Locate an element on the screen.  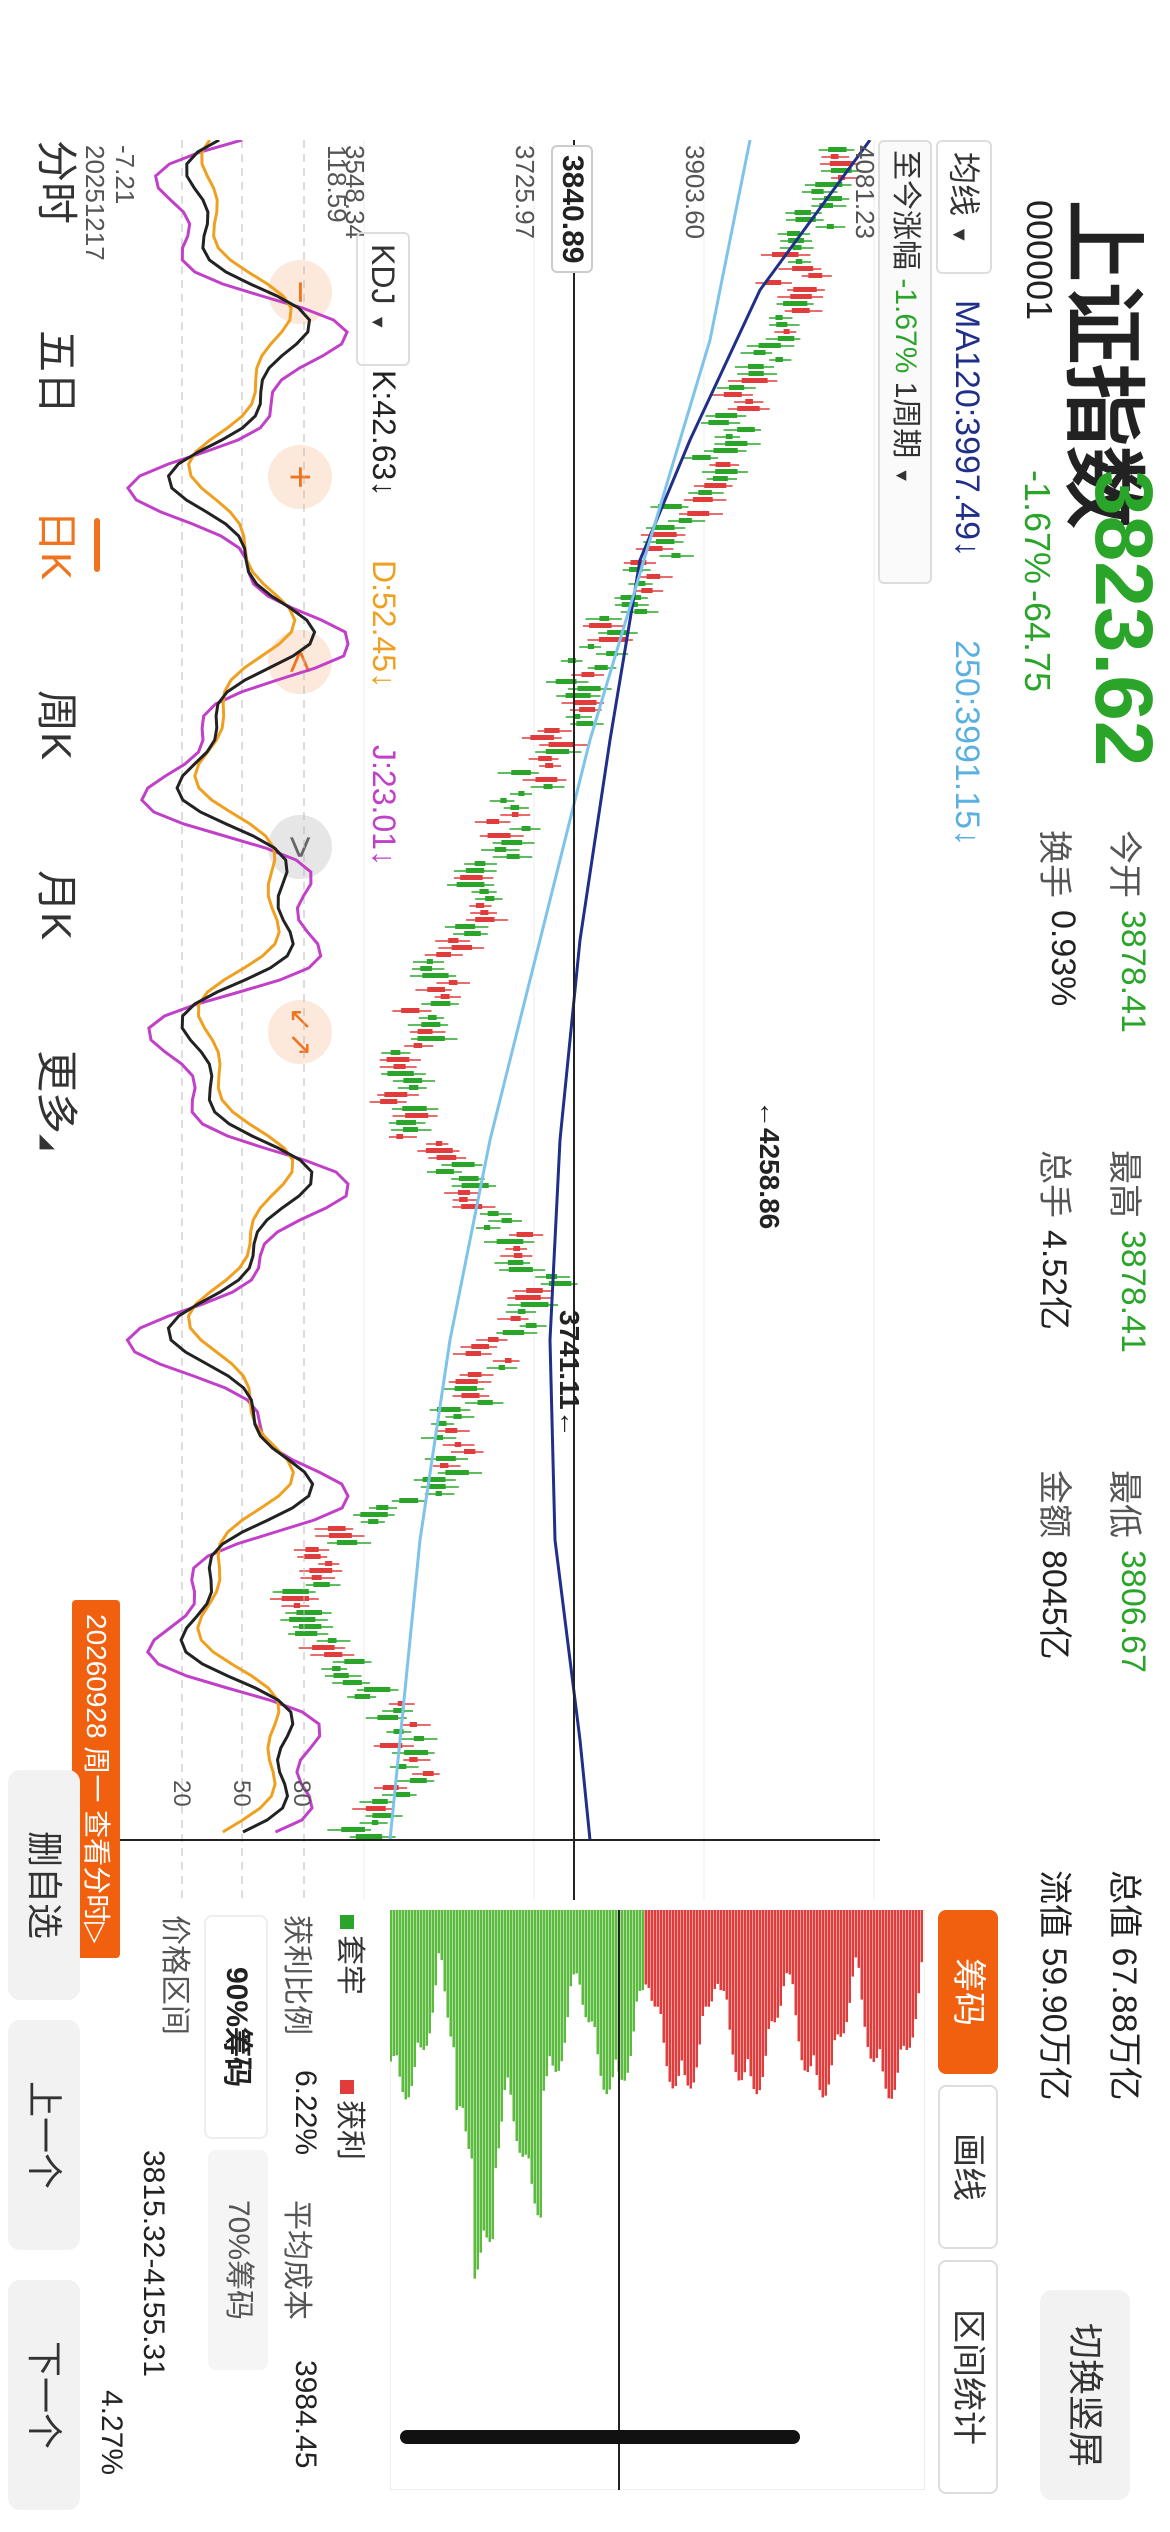
switch-portrait-button: 切换竖屏 is located at coordinates (1085, 2395).